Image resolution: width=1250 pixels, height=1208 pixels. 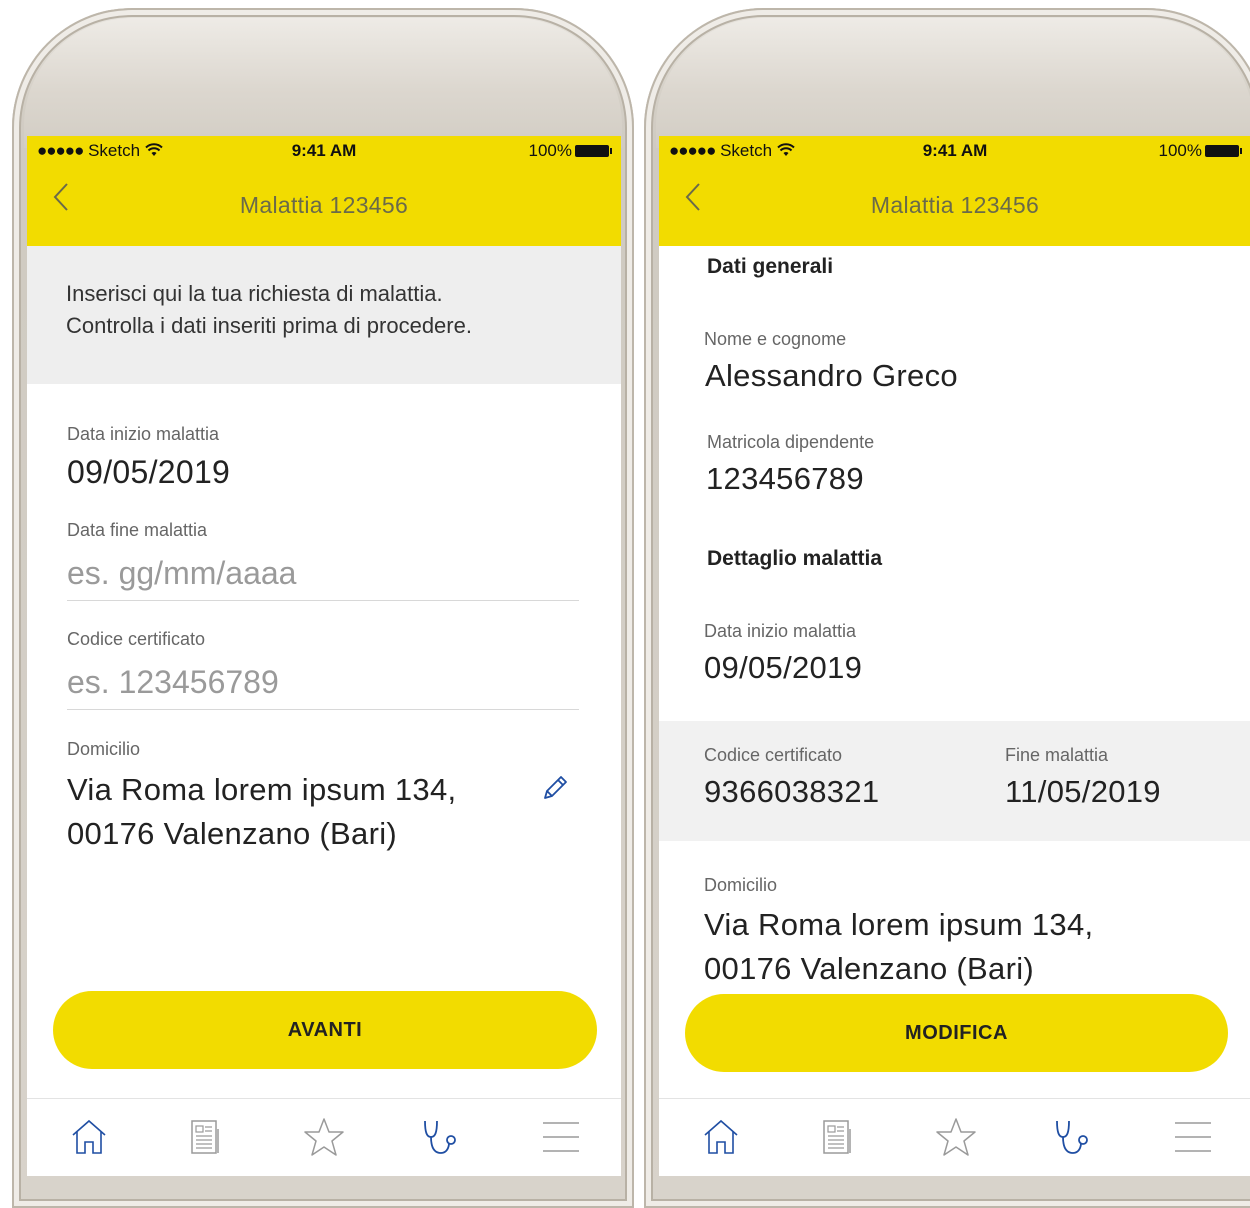 I want to click on full-name-label: Nome e cognome, so click(x=775, y=339).